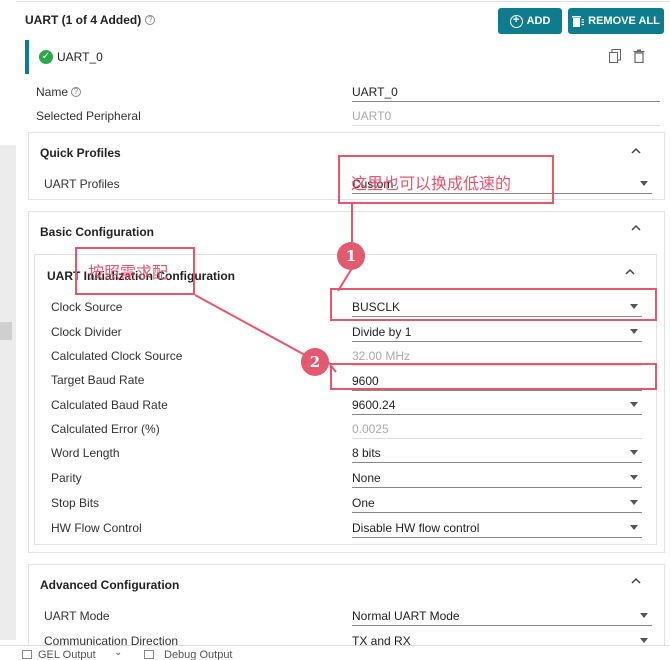 The image size is (670, 660). Describe the element at coordinates (351, 256) in the screenshot. I see `annotation-badge-1: 1` at that location.